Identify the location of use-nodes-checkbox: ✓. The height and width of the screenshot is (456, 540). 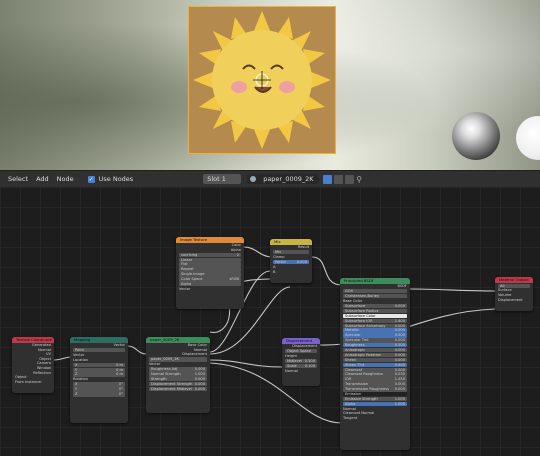
(91, 179).